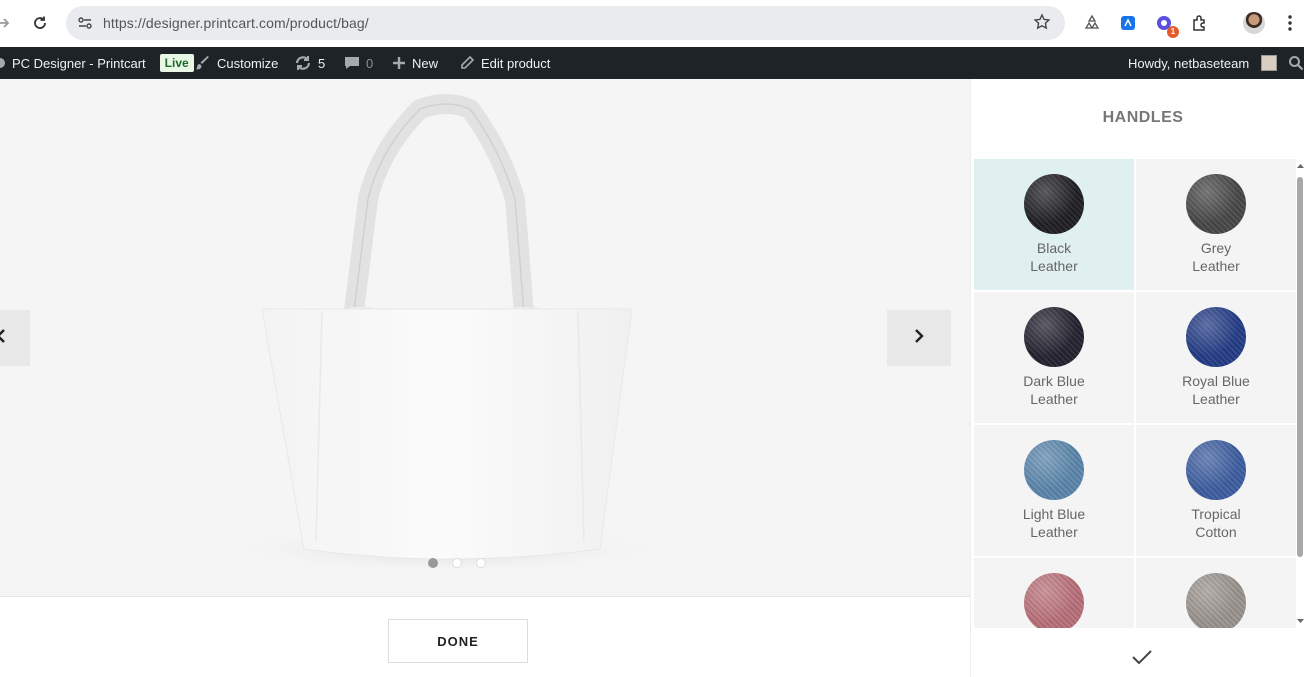  What do you see at coordinates (1143, 117) in the screenshot?
I see `panel-title: HANDLES` at bounding box center [1143, 117].